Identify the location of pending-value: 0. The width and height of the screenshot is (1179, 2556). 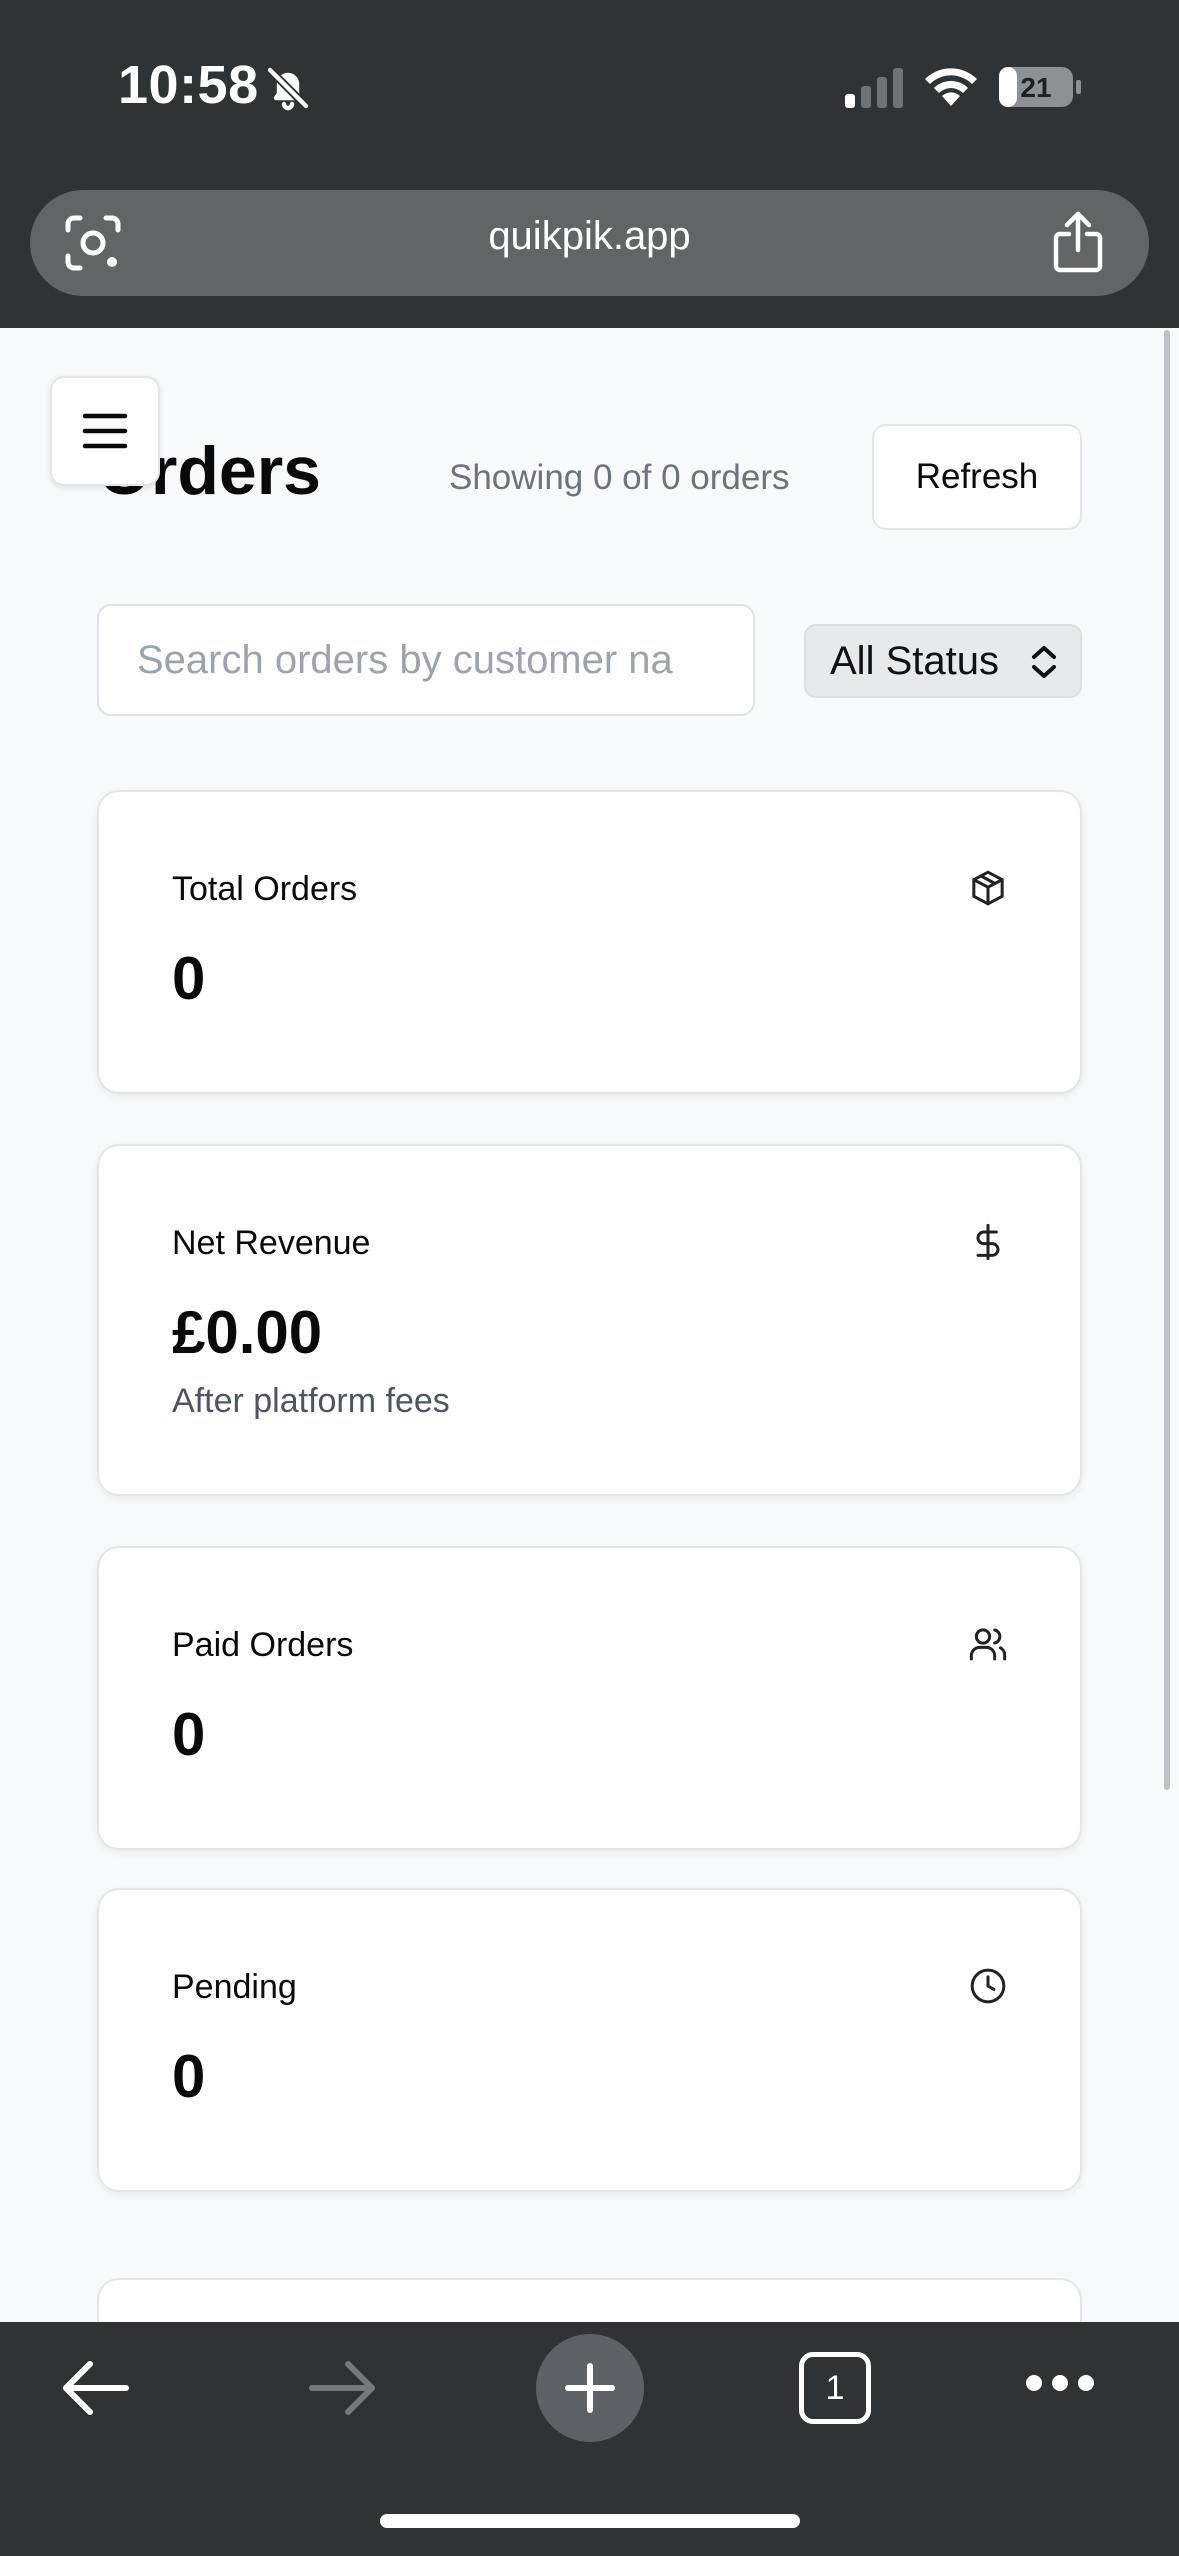
(189, 2076).